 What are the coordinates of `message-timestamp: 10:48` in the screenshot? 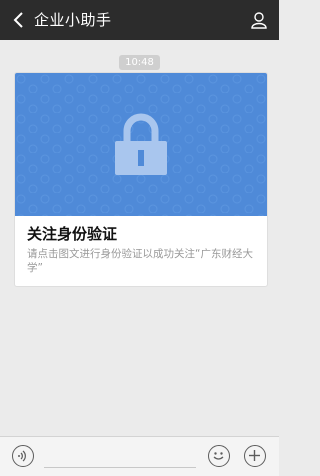 It's located at (139, 60).